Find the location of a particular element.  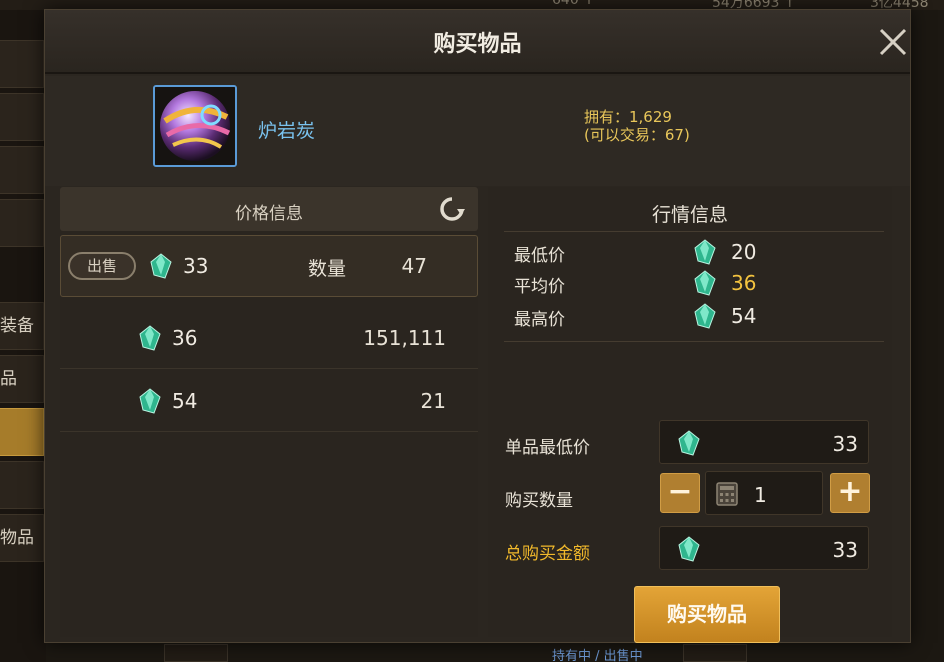

market-info-title: 行情信息 is located at coordinates (689, 215).